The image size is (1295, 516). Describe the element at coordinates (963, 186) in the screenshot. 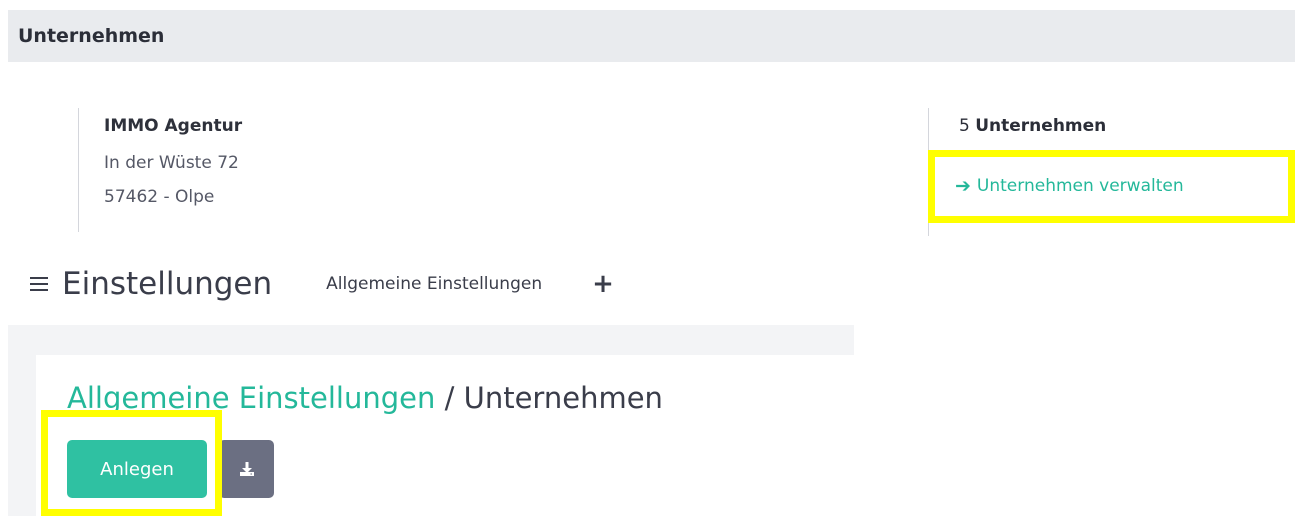

I see `arrow-right-icon: ➔` at that location.